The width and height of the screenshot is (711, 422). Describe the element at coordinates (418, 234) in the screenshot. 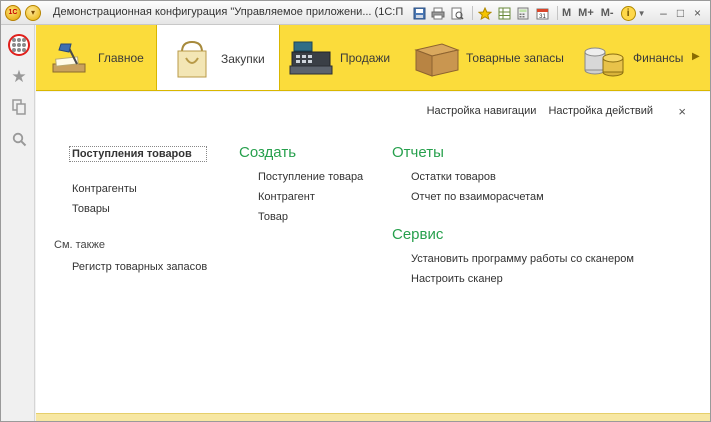

I see `group-title-service: Сервис` at that location.